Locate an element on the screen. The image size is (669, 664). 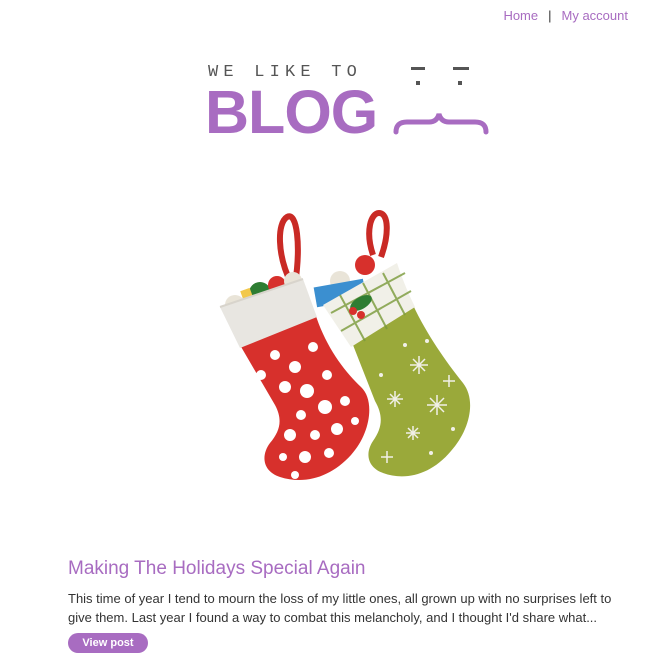
site-logo: WE LIKE TO BLOG is located at coordinates (334, 102).